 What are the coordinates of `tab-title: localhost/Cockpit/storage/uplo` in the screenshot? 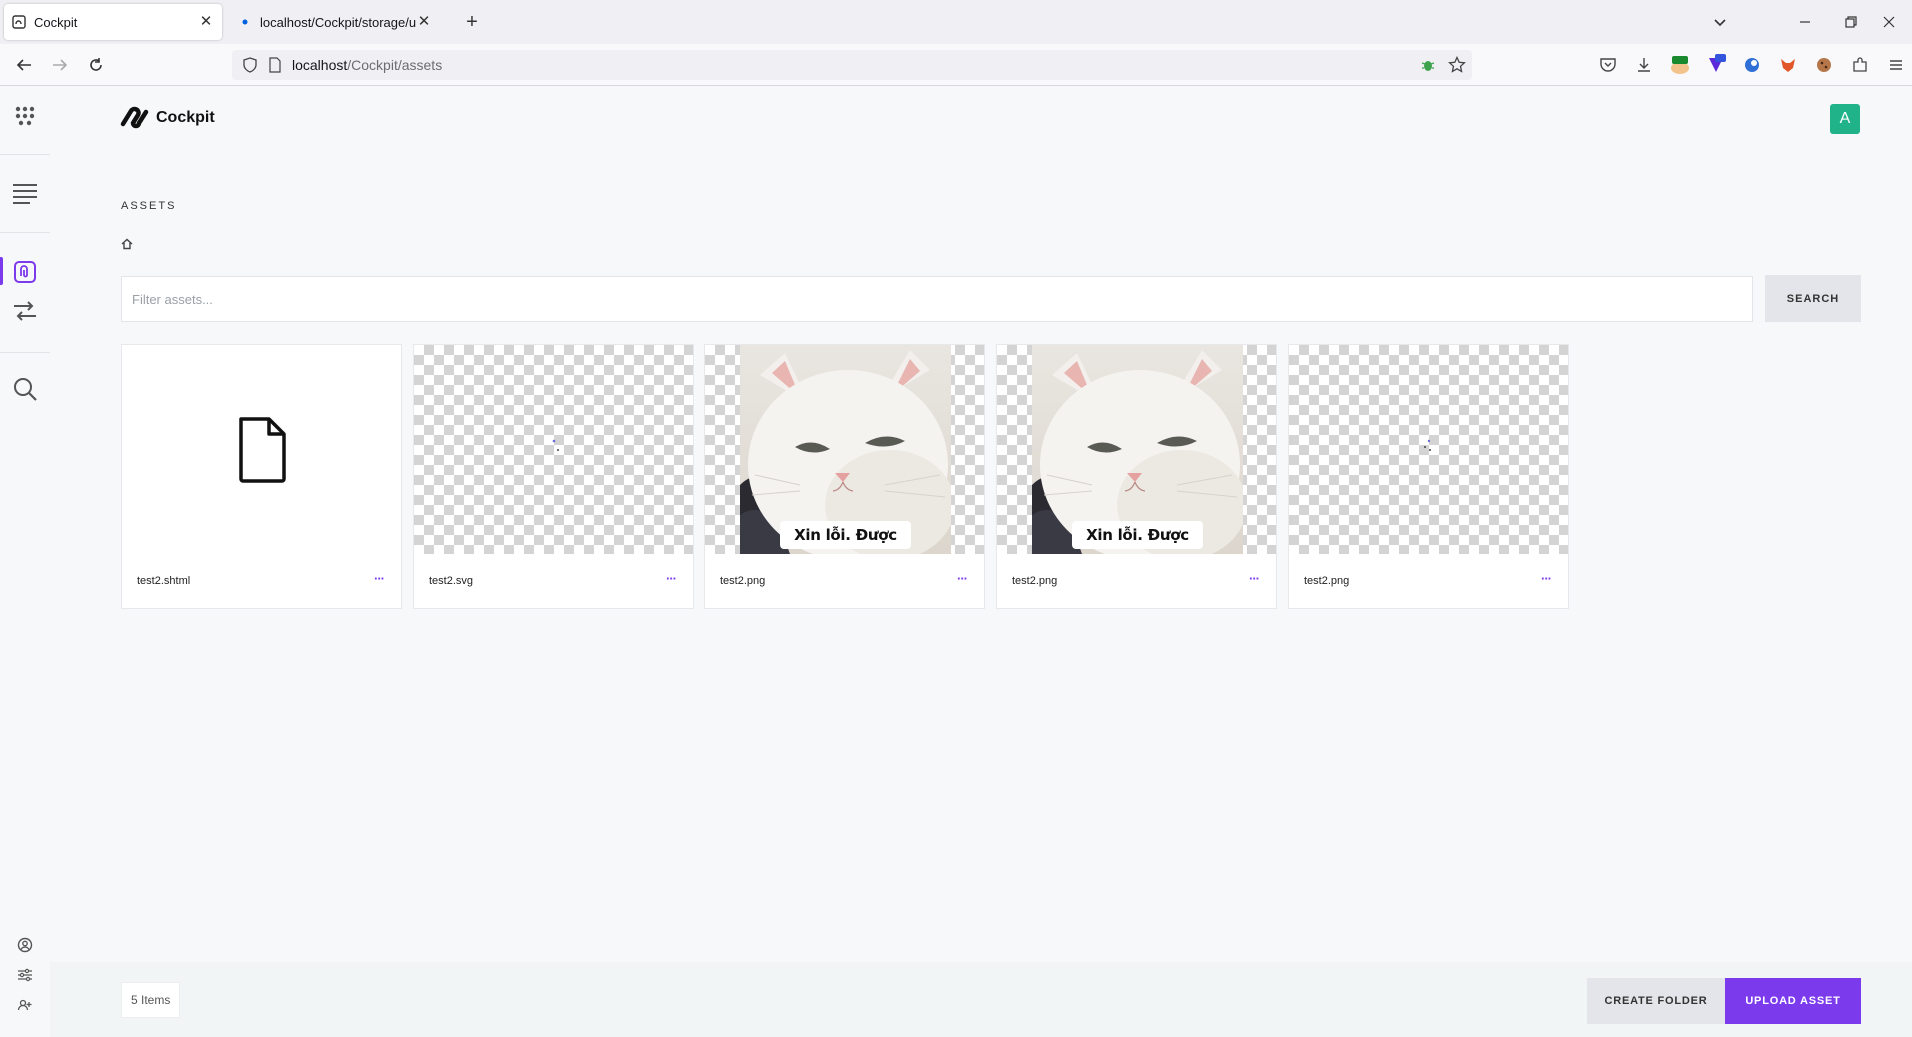 It's located at (338, 22).